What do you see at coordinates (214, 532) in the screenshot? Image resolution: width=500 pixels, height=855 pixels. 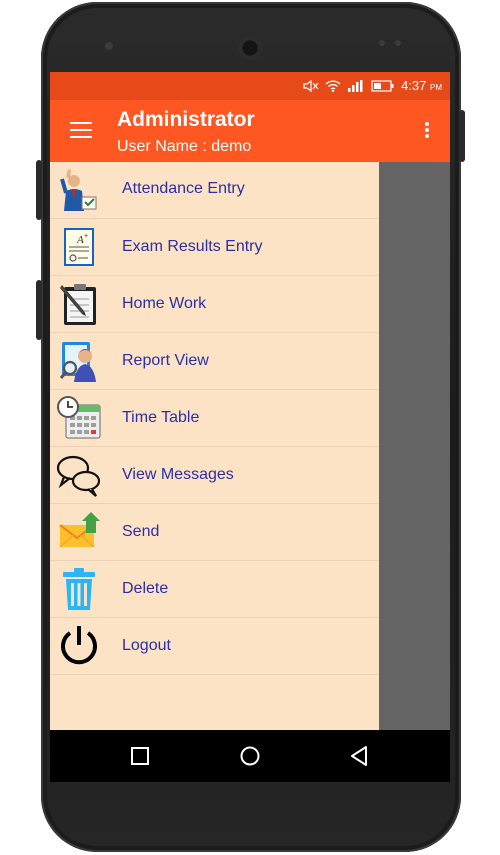 I see `menu-item-send: Send` at bounding box center [214, 532].